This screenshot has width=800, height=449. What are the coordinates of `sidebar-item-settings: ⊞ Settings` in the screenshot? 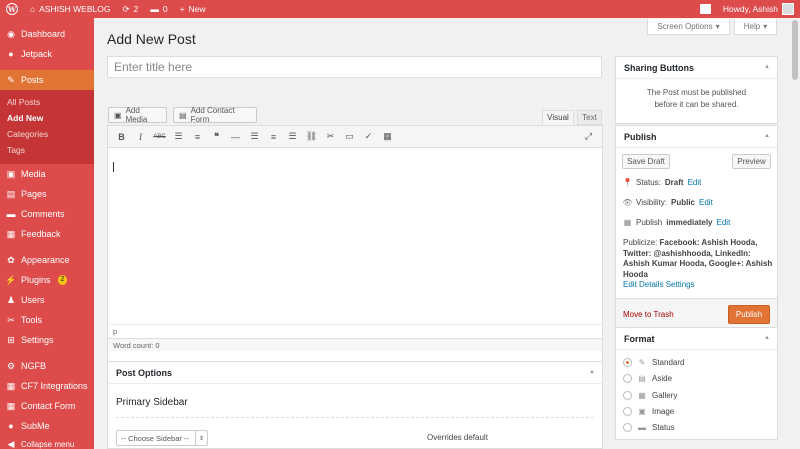 It's located at (47, 340).